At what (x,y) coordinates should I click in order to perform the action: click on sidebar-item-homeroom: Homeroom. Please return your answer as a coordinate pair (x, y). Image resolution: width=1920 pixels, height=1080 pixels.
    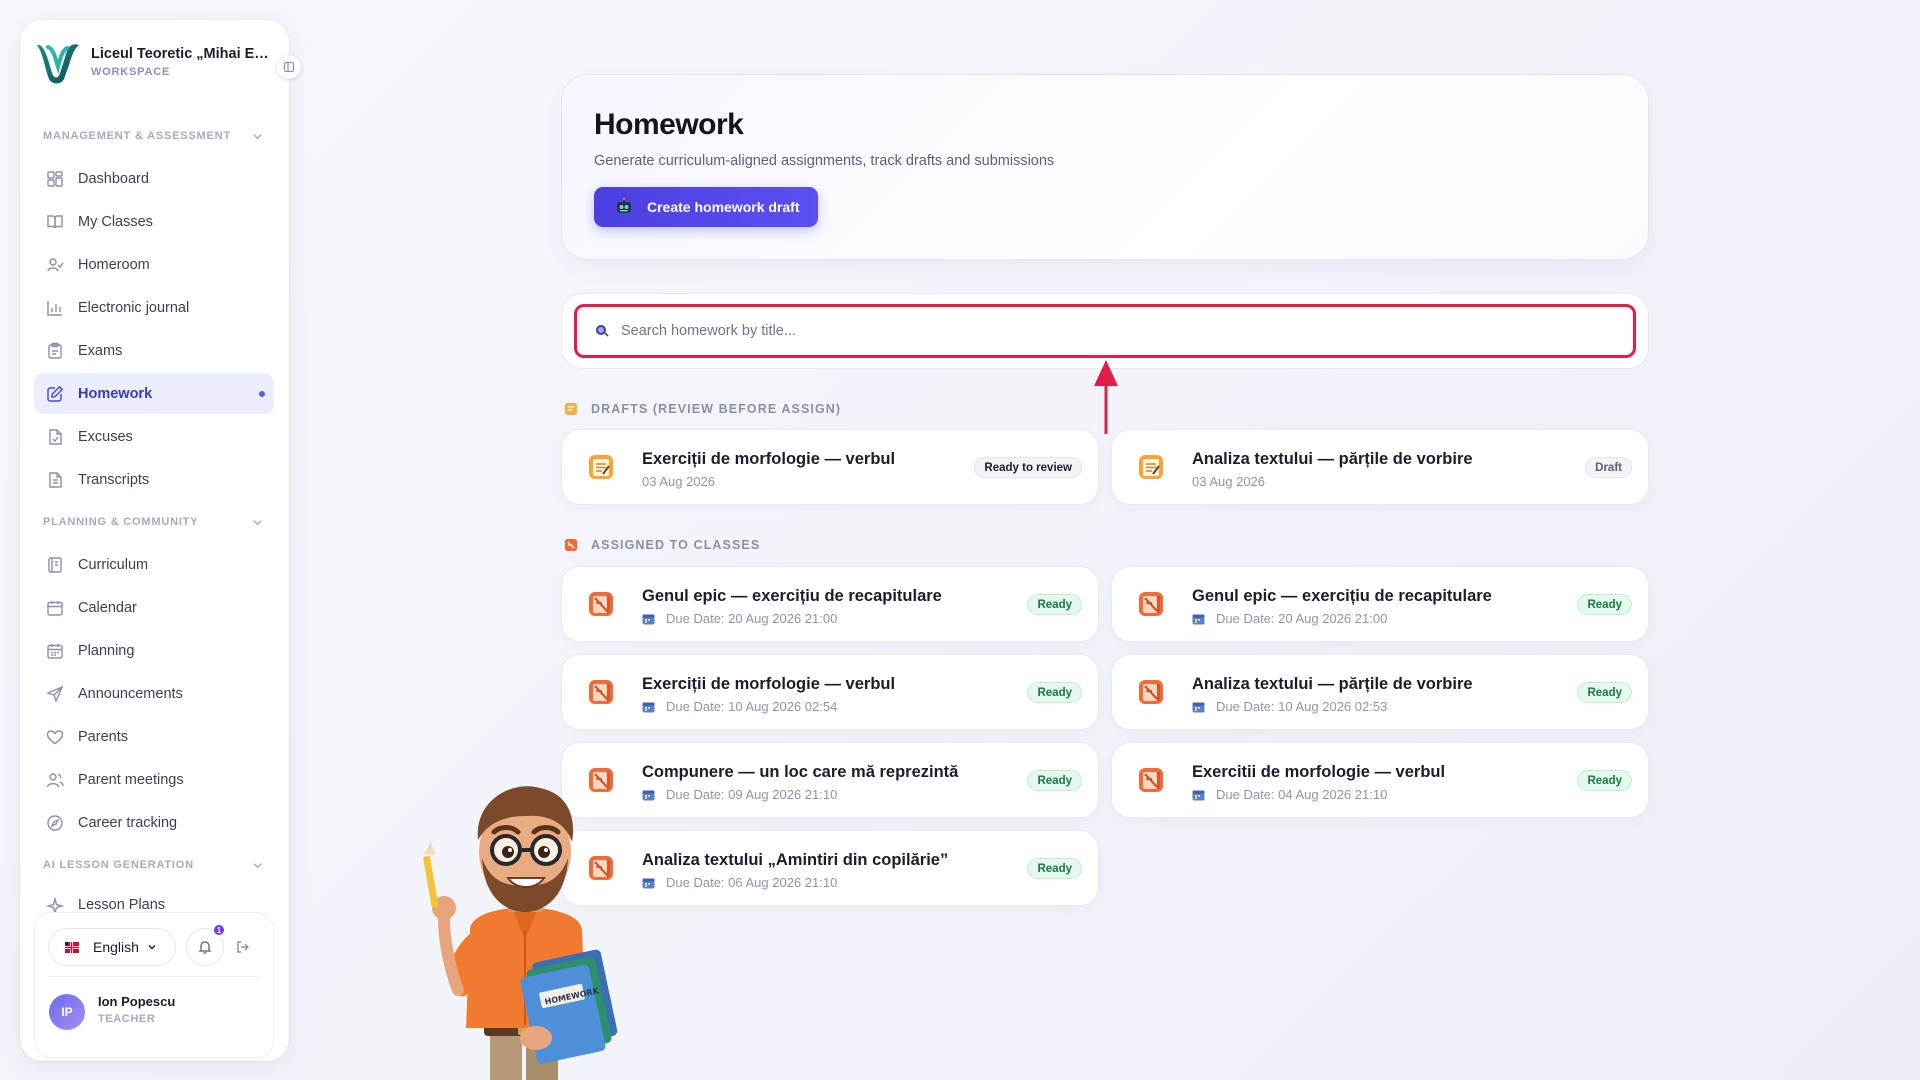
    Looking at the image, I should click on (154, 264).